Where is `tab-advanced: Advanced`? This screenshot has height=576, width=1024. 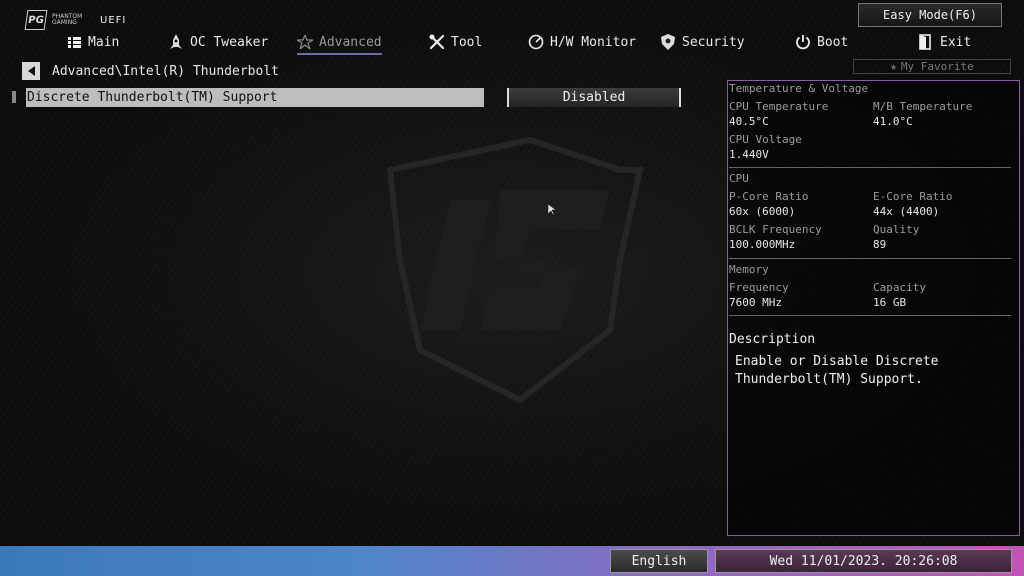
tab-advanced: Advanced is located at coordinates (339, 42).